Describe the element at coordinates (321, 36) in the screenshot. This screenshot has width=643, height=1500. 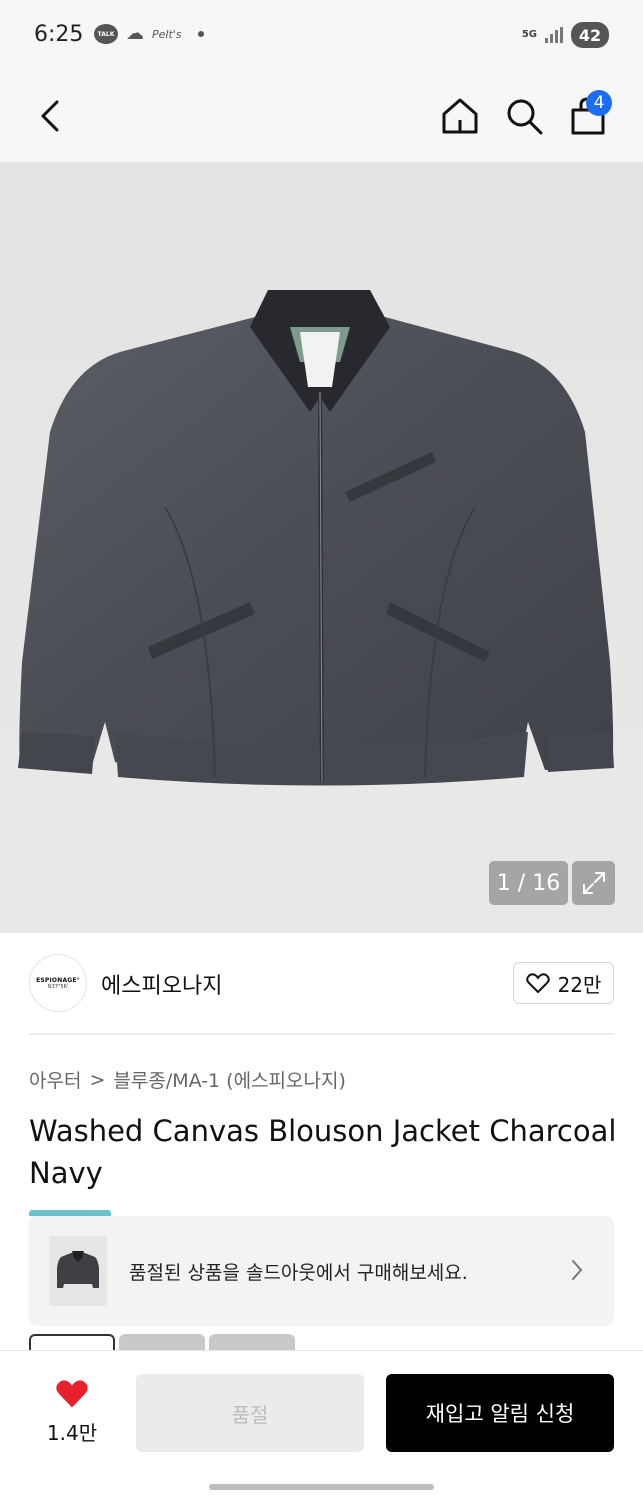
I see `status-bar: 6:25 TALK ☁ Pelt's 5G 42` at that location.